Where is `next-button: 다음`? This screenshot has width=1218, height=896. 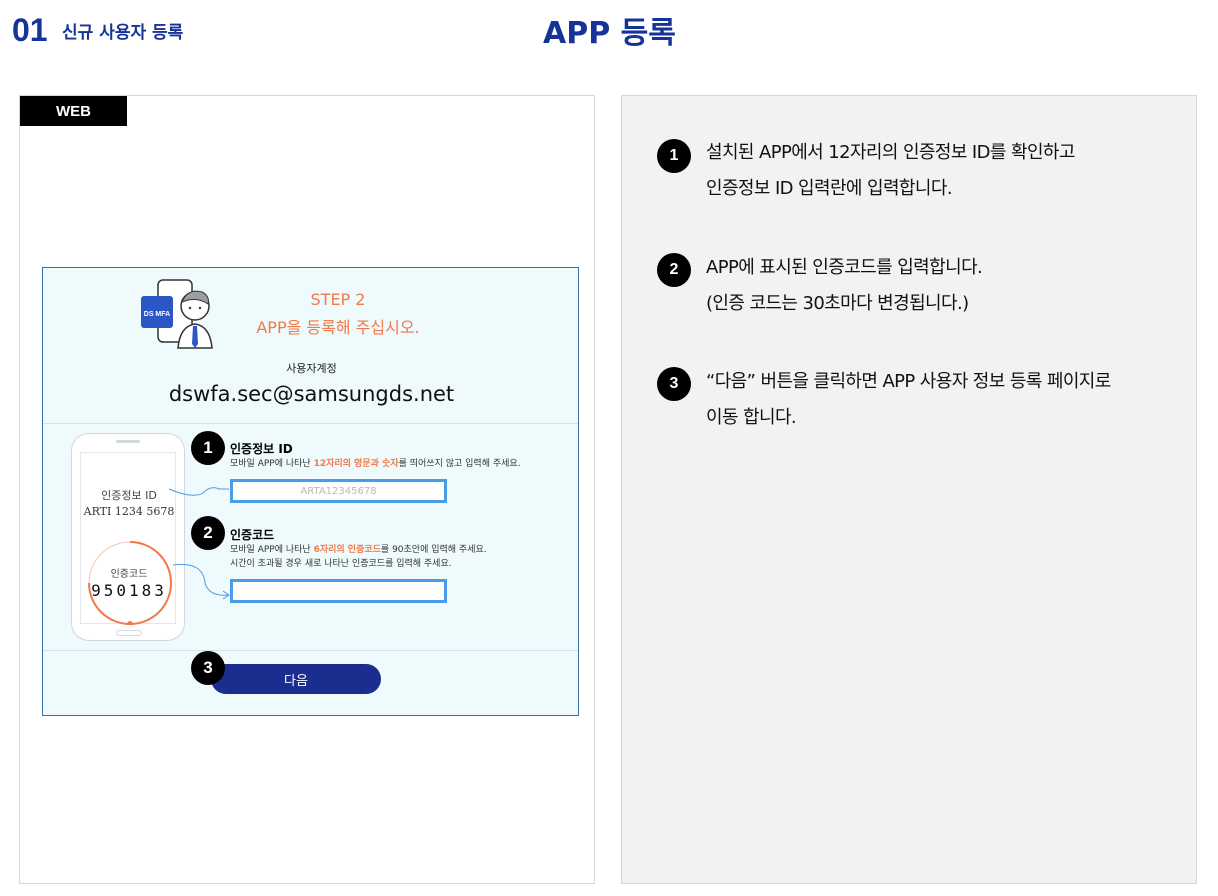 next-button: 다음 is located at coordinates (296, 679).